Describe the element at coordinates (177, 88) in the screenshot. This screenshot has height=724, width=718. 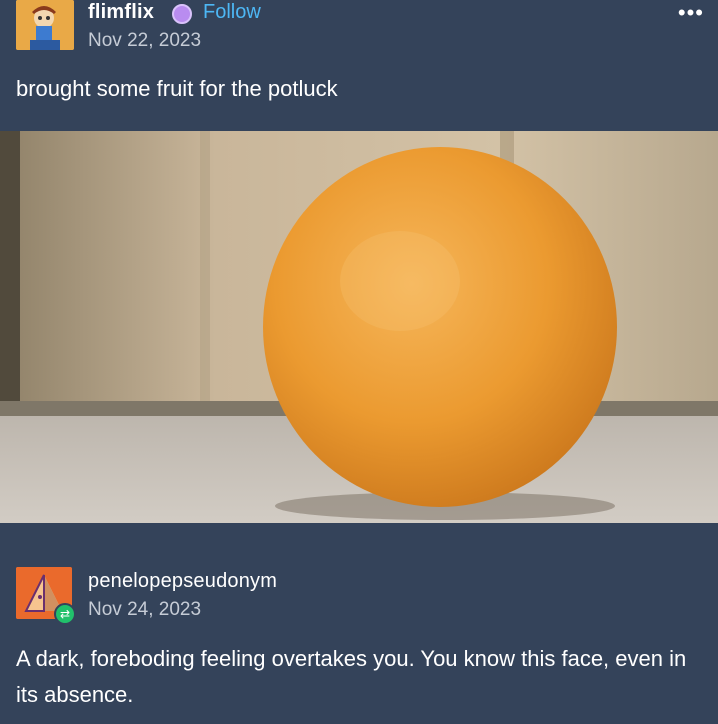
I see `post-caption: brought some fruit for the potluck` at that location.